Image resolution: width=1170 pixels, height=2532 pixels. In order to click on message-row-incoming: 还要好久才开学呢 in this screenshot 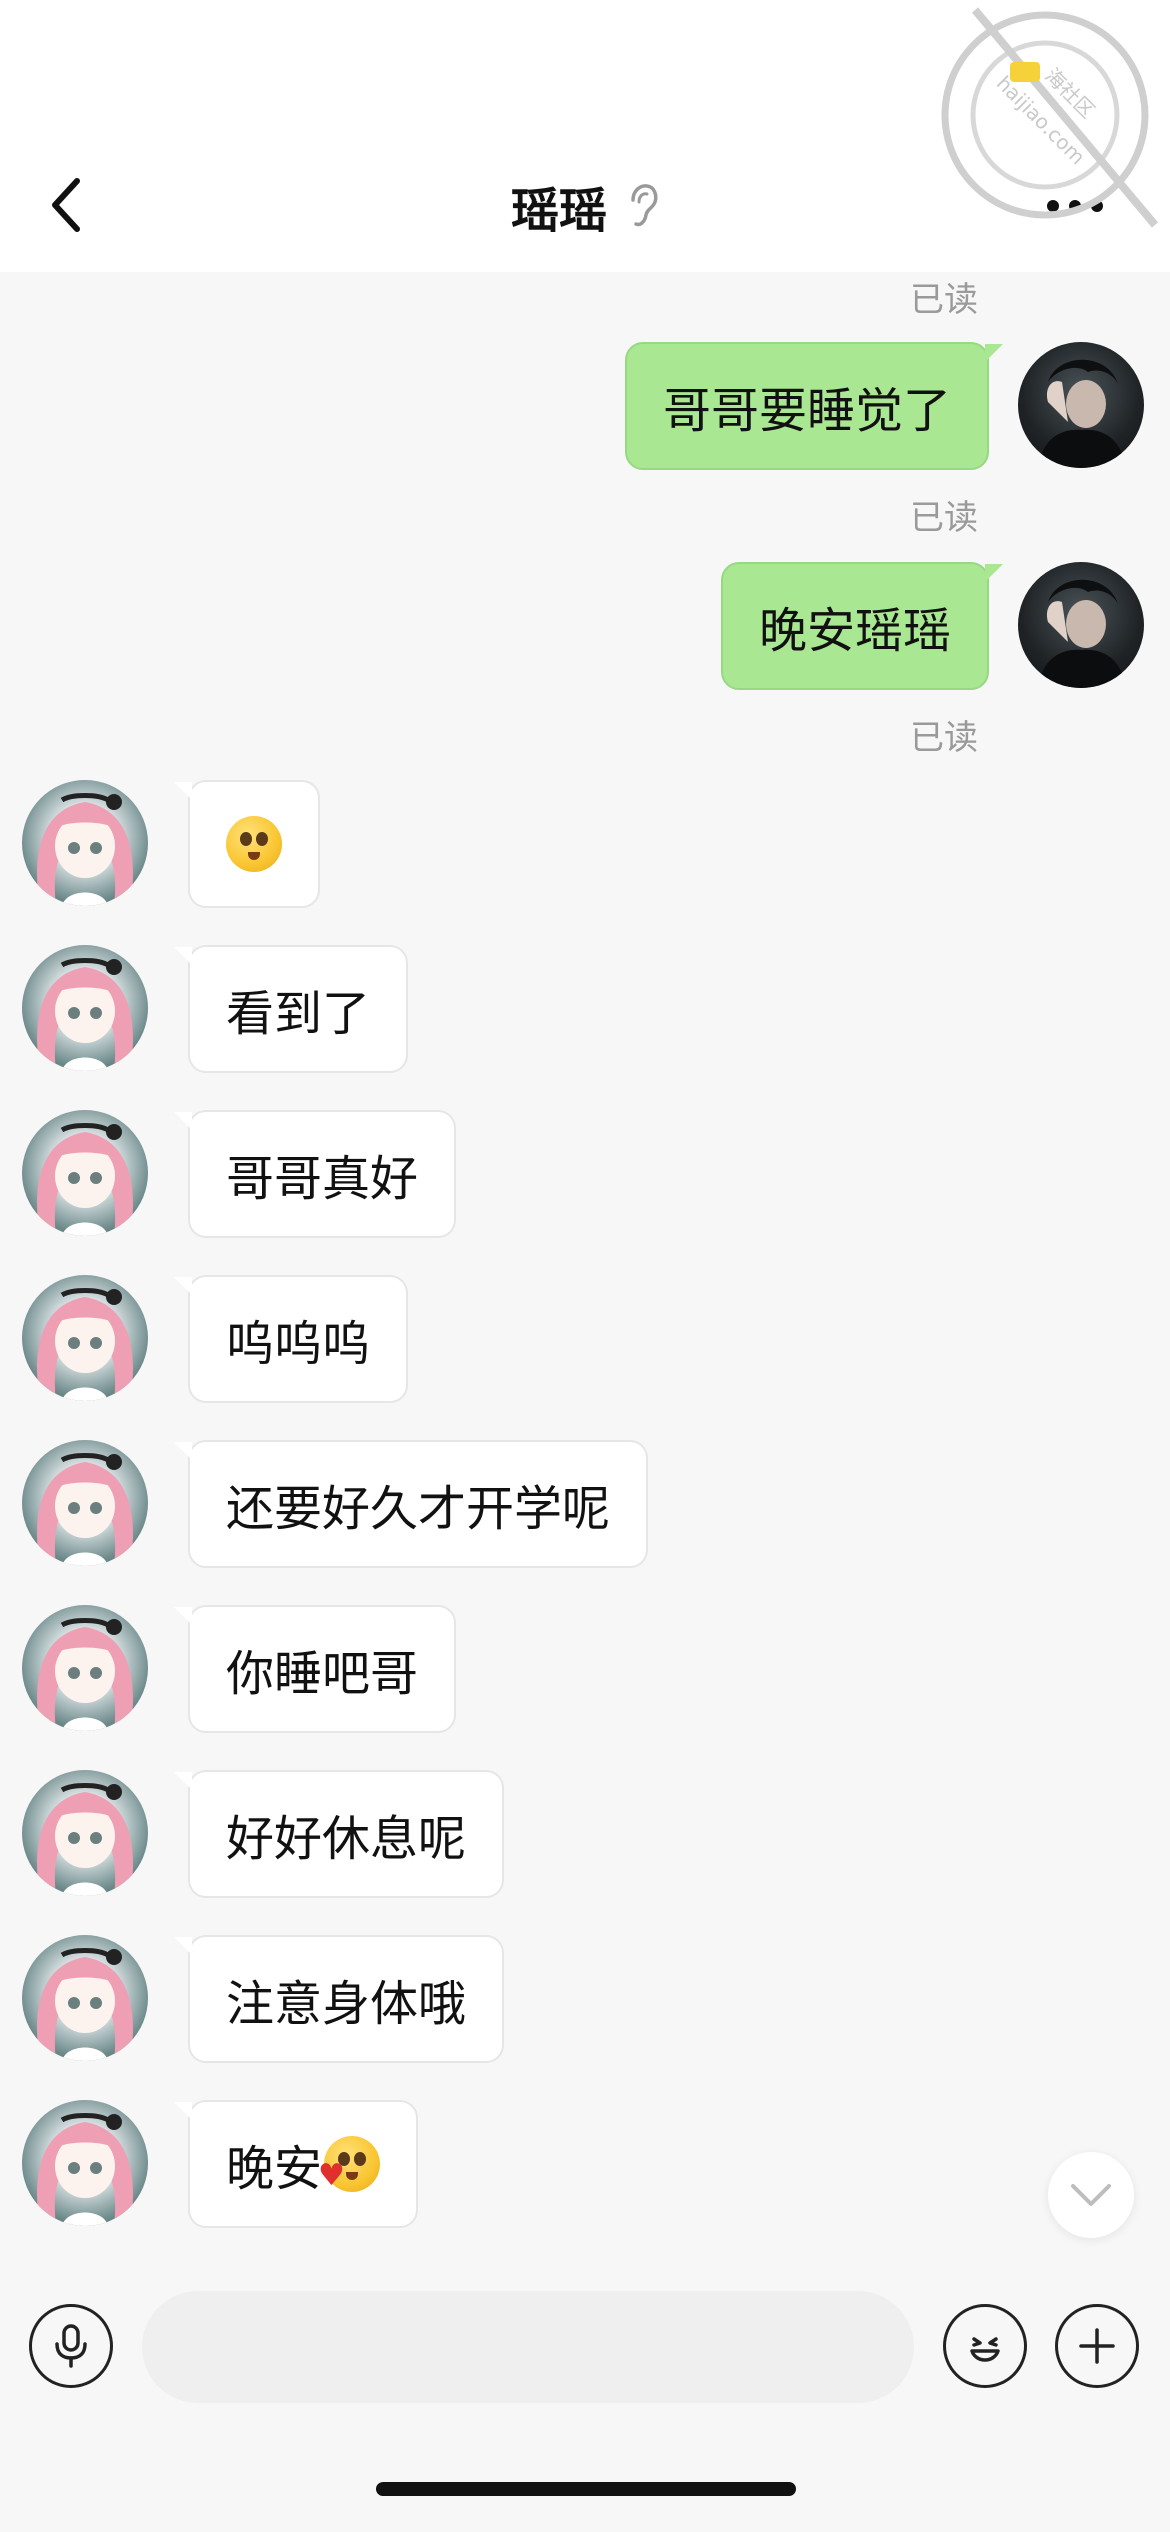, I will do `click(585, 1505)`.